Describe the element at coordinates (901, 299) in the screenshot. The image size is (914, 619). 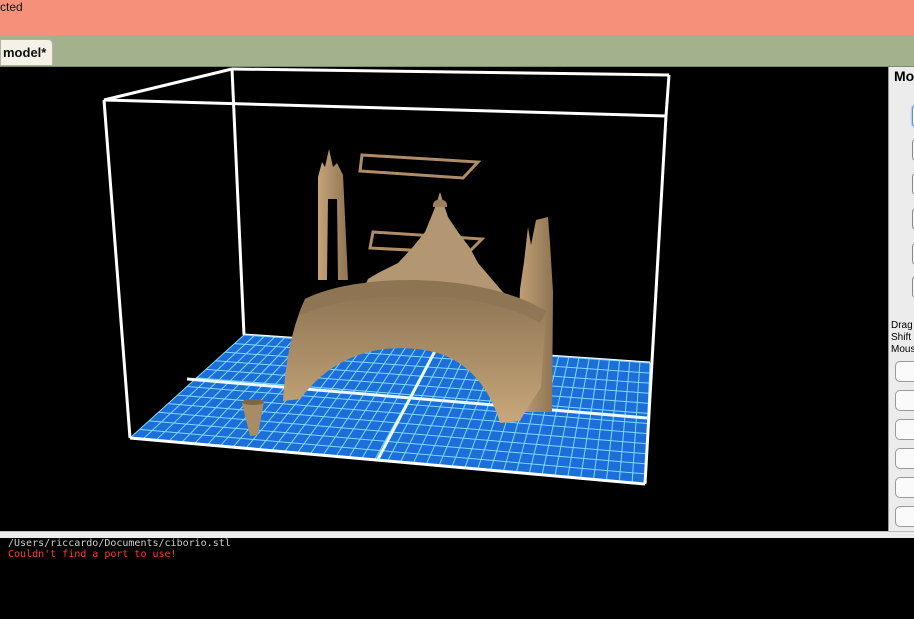
I see `model-side-panel: Mo Drag Shift Mous` at that location.